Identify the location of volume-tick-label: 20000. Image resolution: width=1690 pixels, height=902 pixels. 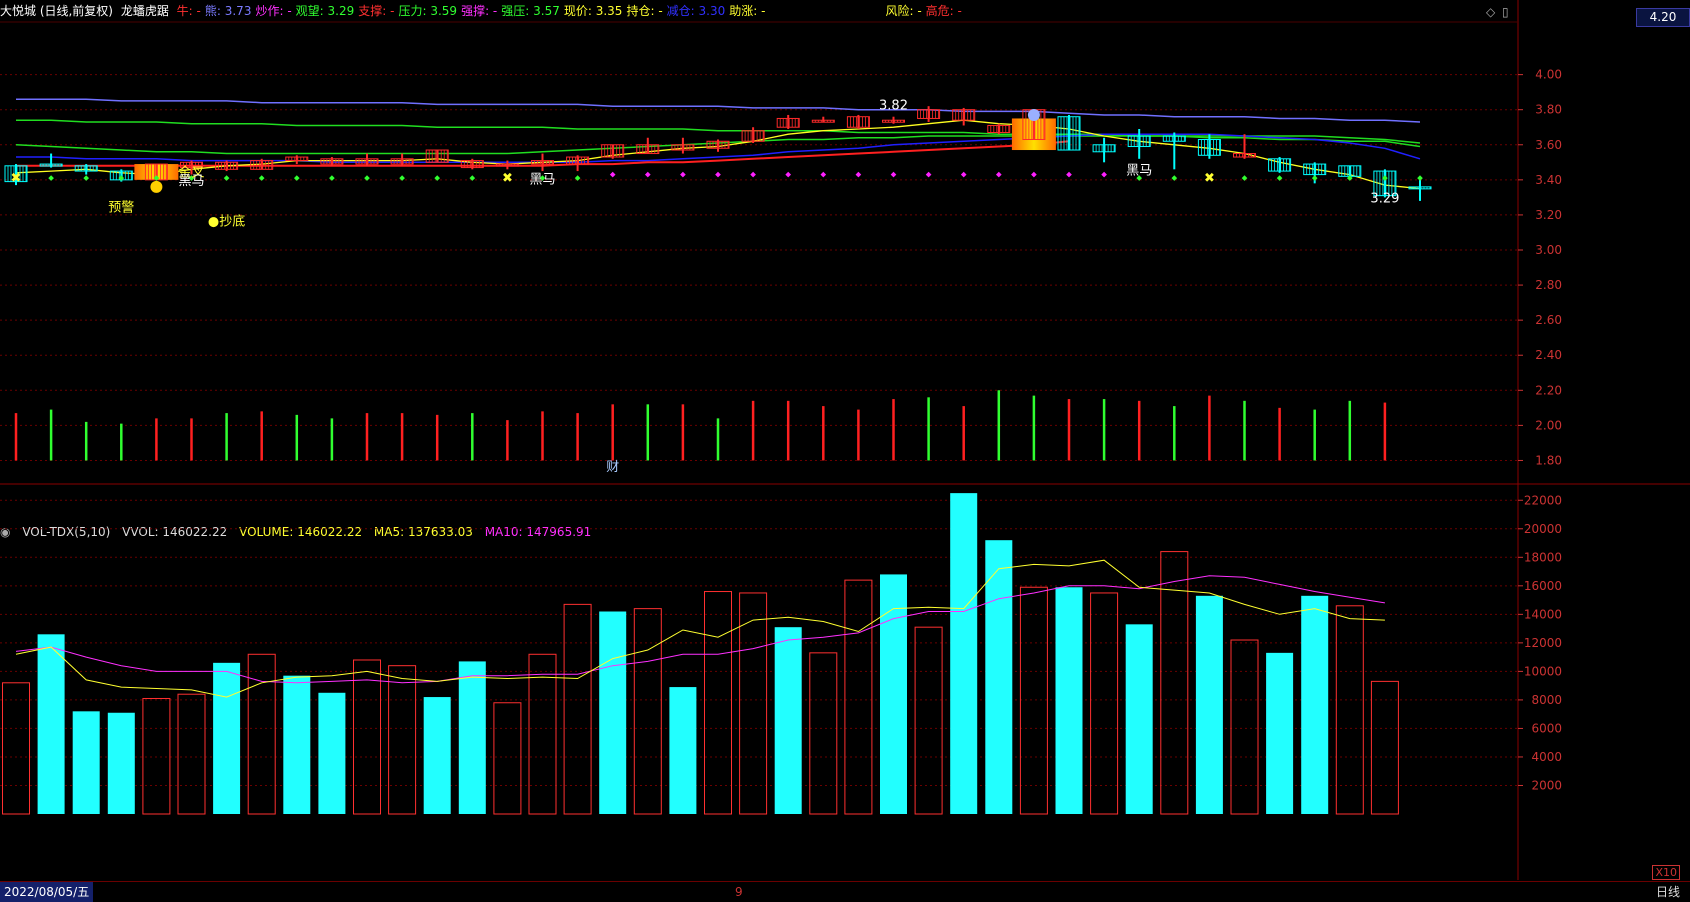
(1543, 529).